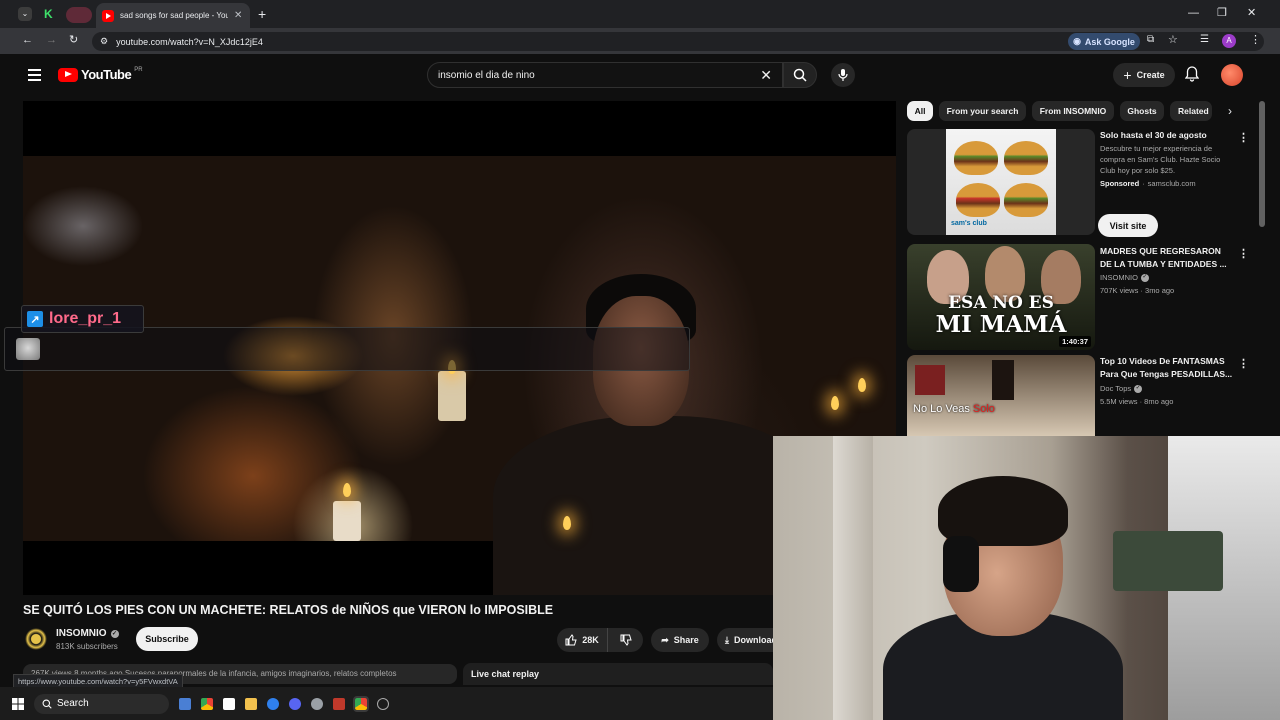 The width and height of the screenshot is (1280, 720). What do you see at coordinates (27, 40) in the screenshot?
I see `back-icon: ←` at bounding box center [27, 40].